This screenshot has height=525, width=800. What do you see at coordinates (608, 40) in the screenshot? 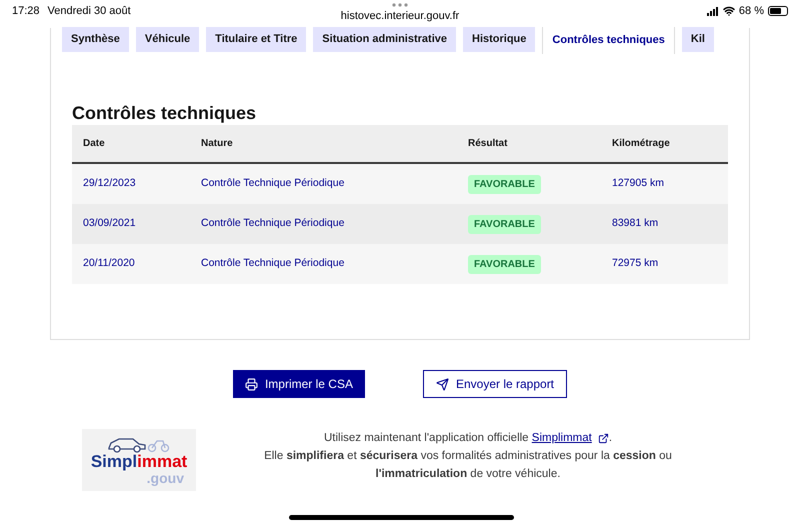
I see `tab: Contrôles techniques` at bounding box center [608, 40].